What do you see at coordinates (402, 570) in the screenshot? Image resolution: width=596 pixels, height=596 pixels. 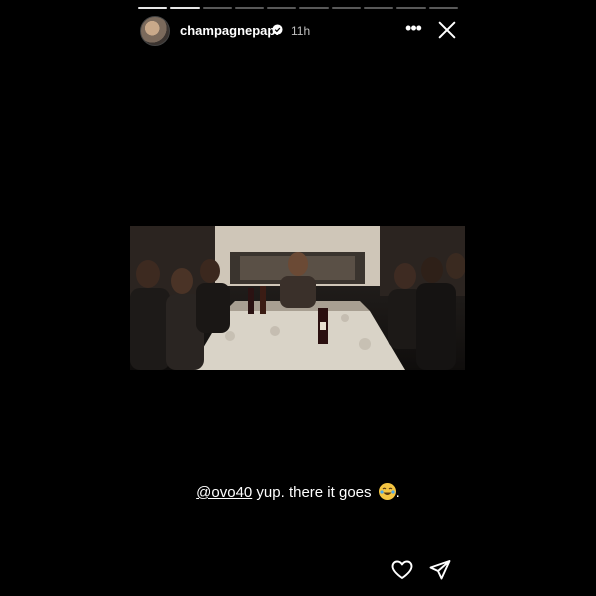 I see `heart-icon` at bounding box center [402, 570].